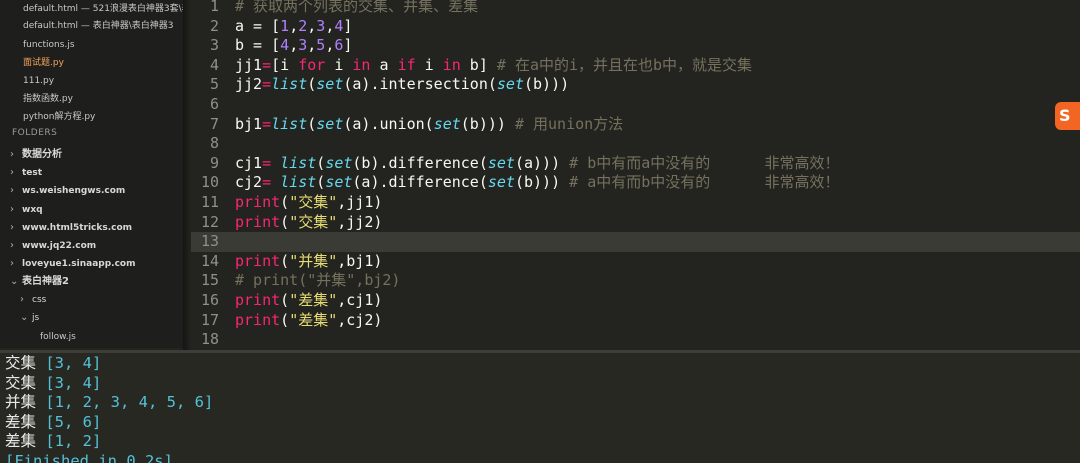 Image resolution: width=1080 pixels, height=463 pixels. What do you see at coordinates (39, 300) in the screenshot?
I see `folder-name: css` at bounding box center [39, 300].